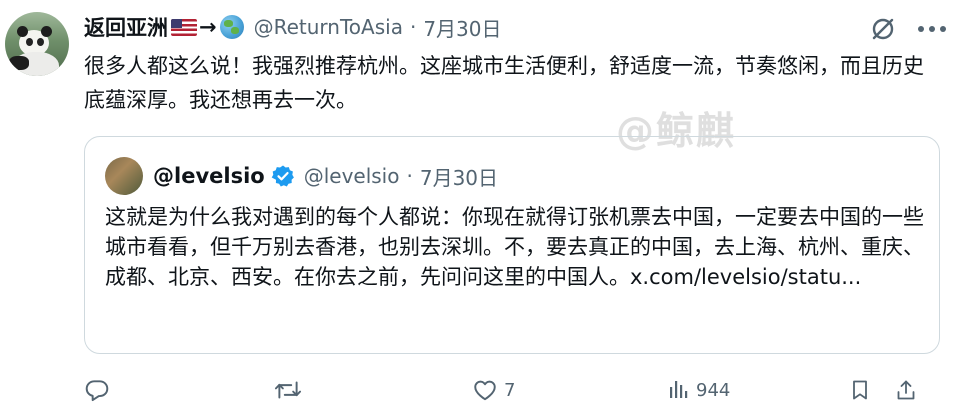  What do you see at coordinates (328, 27) in the screenshot?
I see `author-handle: @ReturnToAsia` at bounding box center [328, 27].